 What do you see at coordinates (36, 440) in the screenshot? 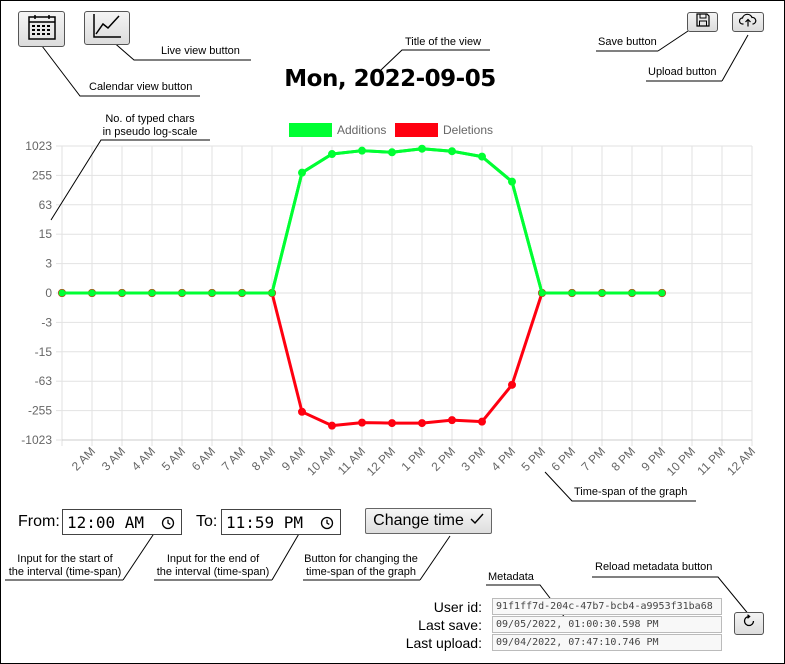
I see `y-tick-label: -1023` at bounding box center [36, 440].